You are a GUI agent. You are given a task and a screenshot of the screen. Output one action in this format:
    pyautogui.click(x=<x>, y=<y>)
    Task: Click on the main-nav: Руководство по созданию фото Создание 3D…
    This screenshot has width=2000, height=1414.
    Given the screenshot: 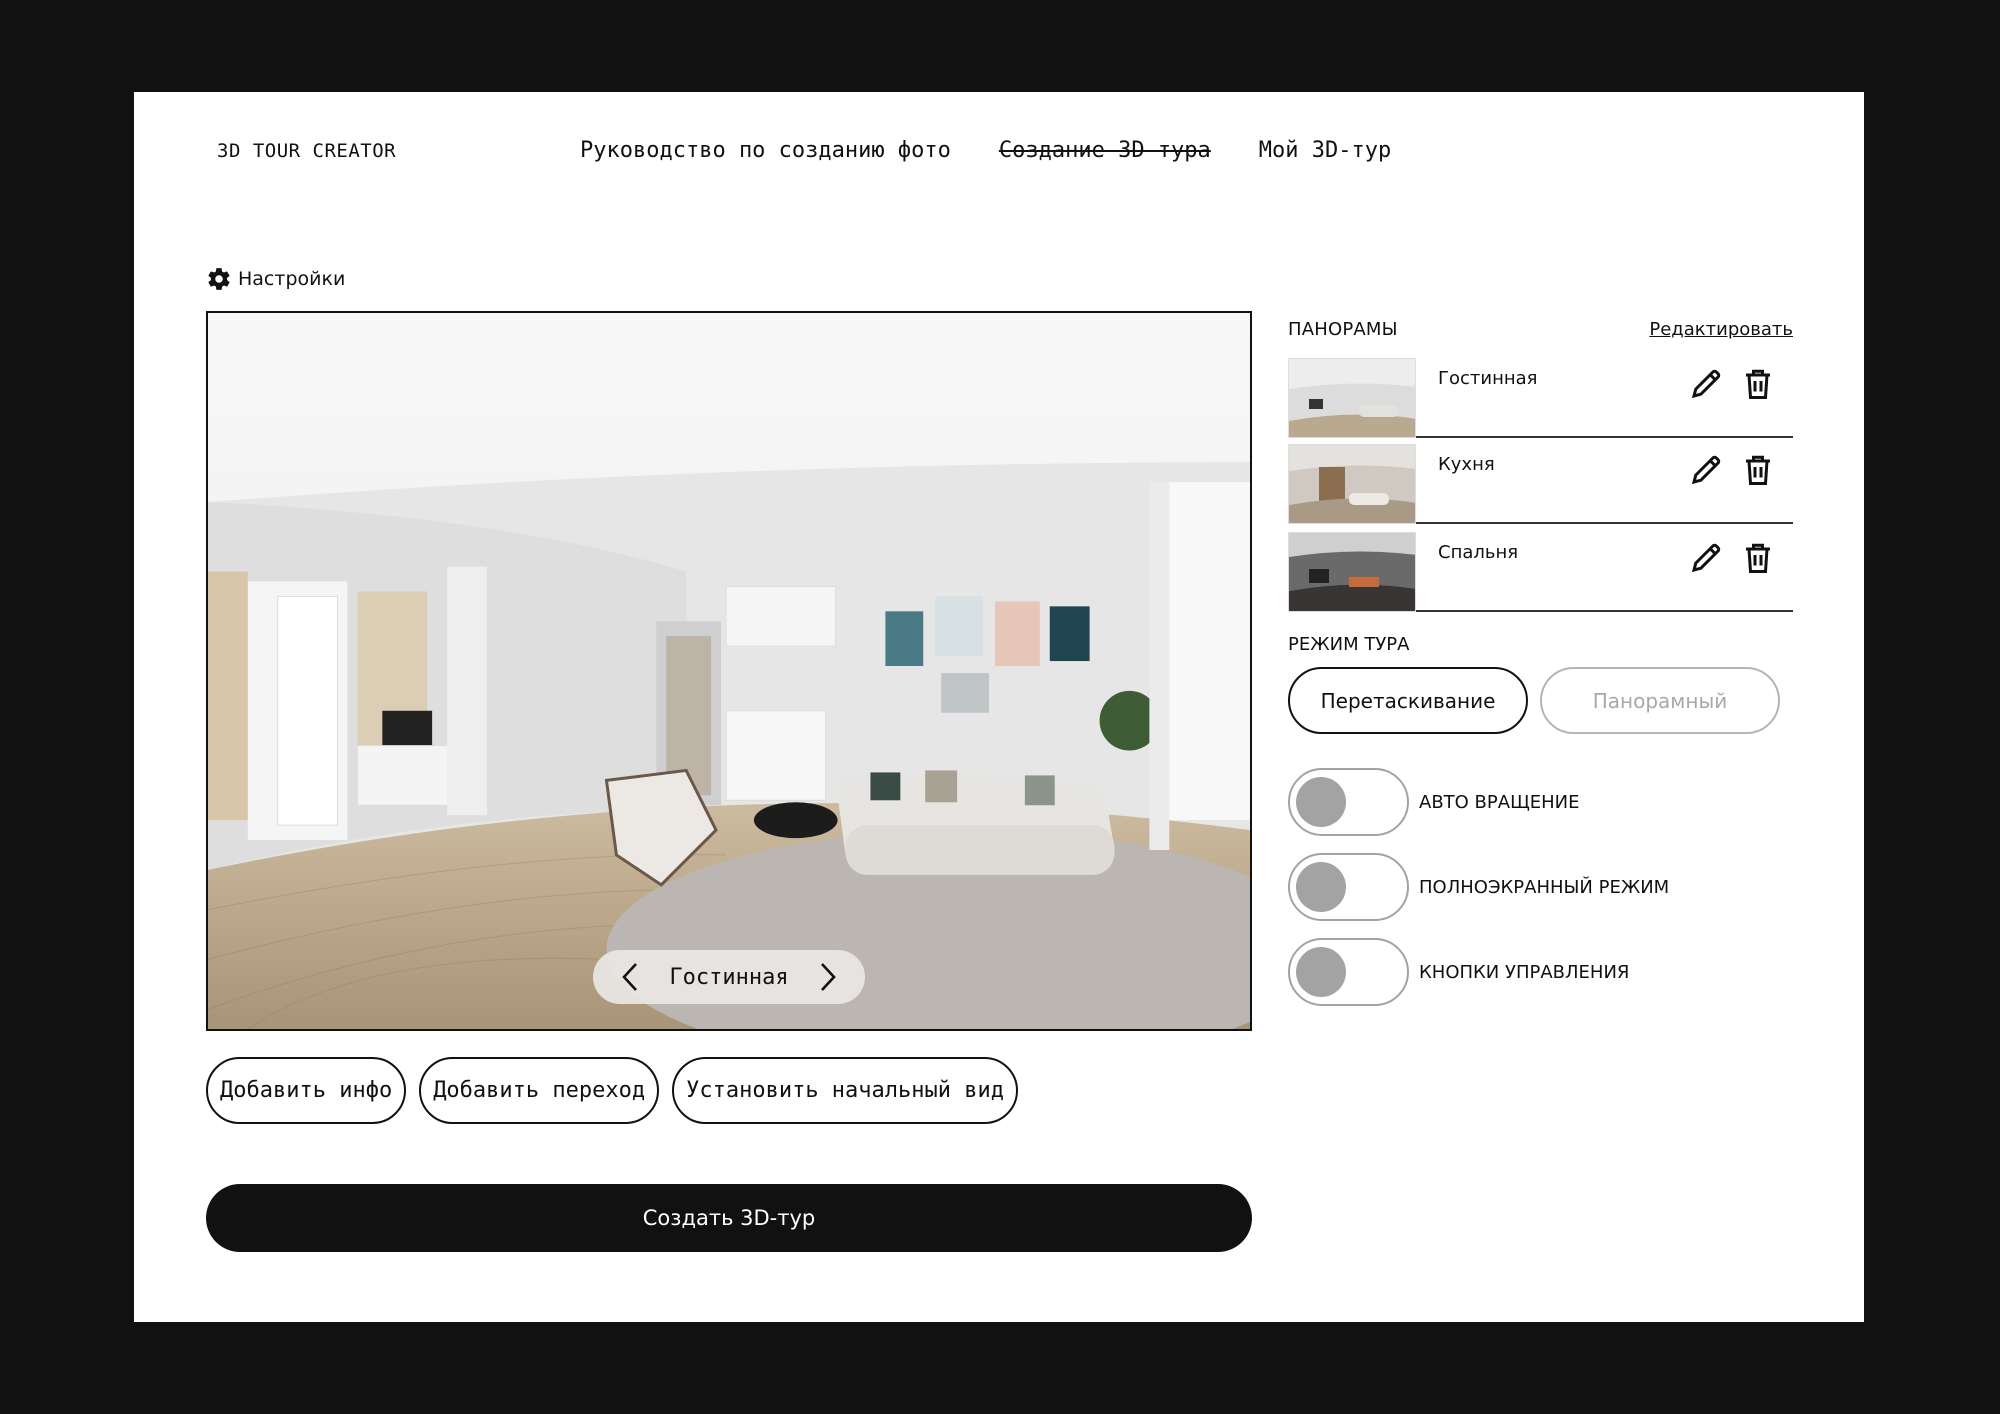 What is the action you would take?
    pyautogui.click(x=985, y=150)
    